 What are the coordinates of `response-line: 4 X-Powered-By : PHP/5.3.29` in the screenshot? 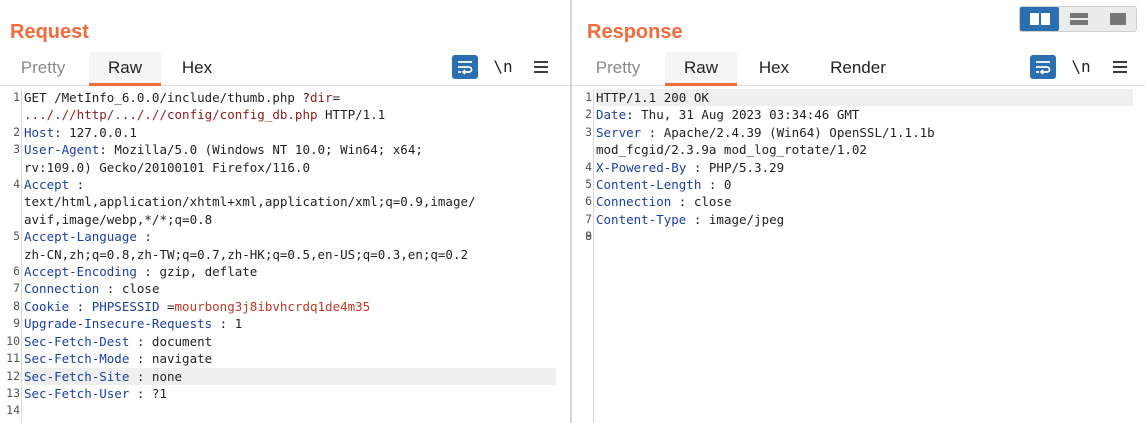 It's located at (685, 167).